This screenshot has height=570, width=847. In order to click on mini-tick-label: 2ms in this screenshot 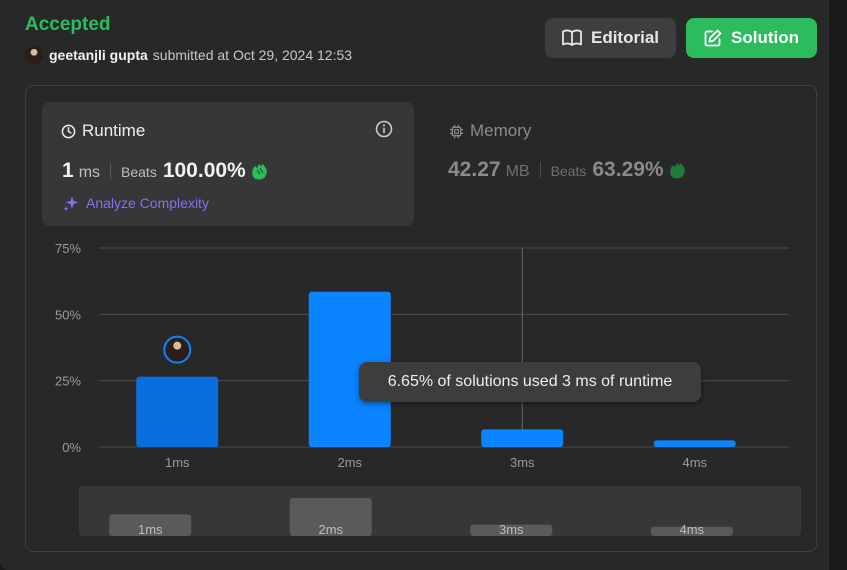, I will do `click(330, 529)`.